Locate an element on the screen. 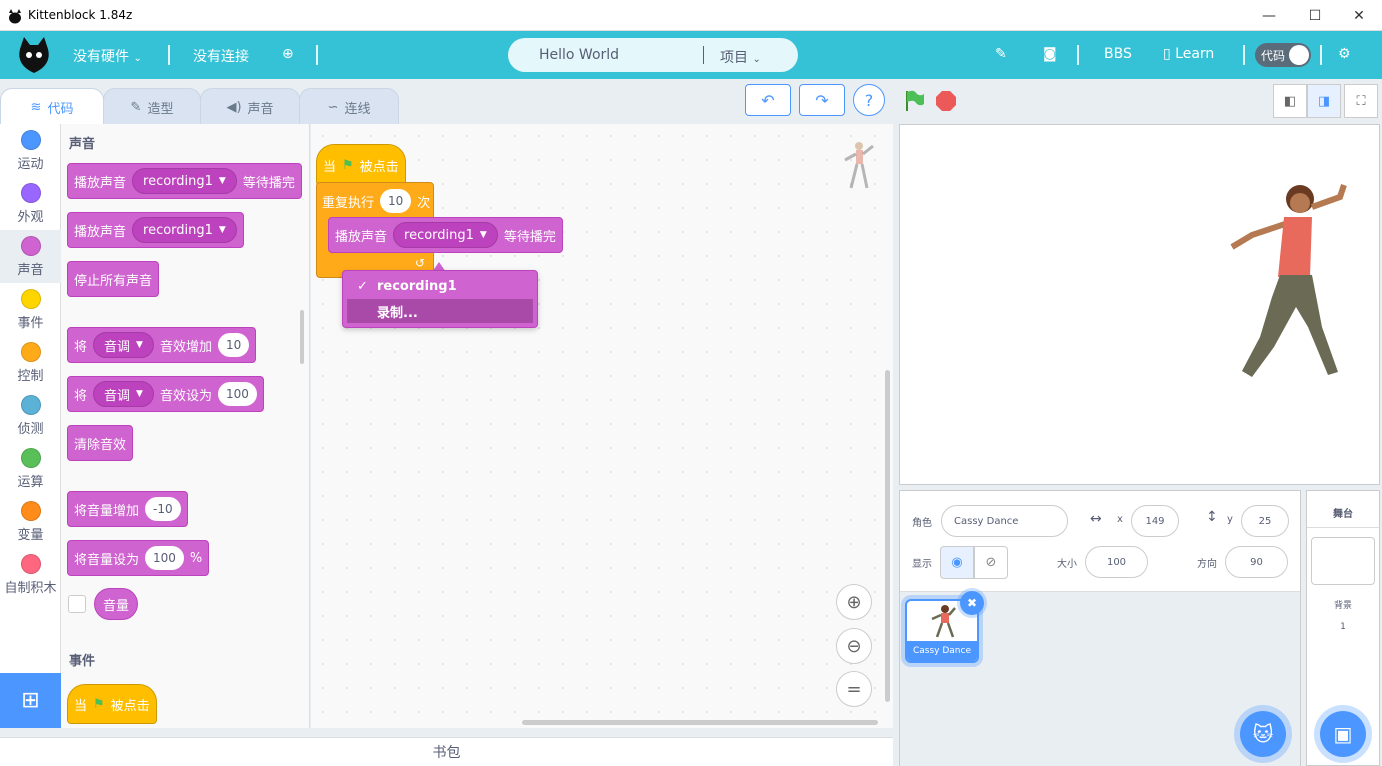 The height and width of the screenshot is (766, 1382). block-text: 当 is located at coordinates (81, 706).